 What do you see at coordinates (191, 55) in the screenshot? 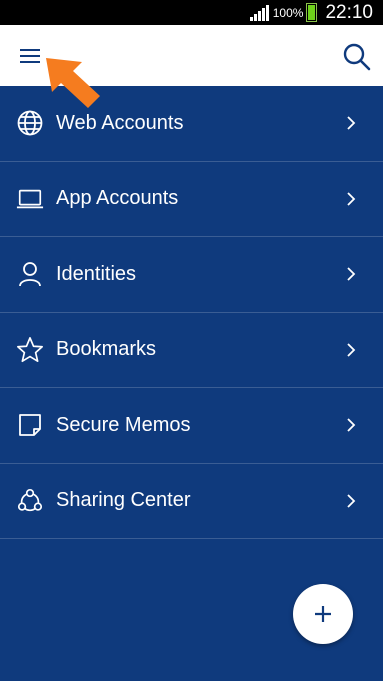
I see `app-bar` at bounding box center [191, 55].